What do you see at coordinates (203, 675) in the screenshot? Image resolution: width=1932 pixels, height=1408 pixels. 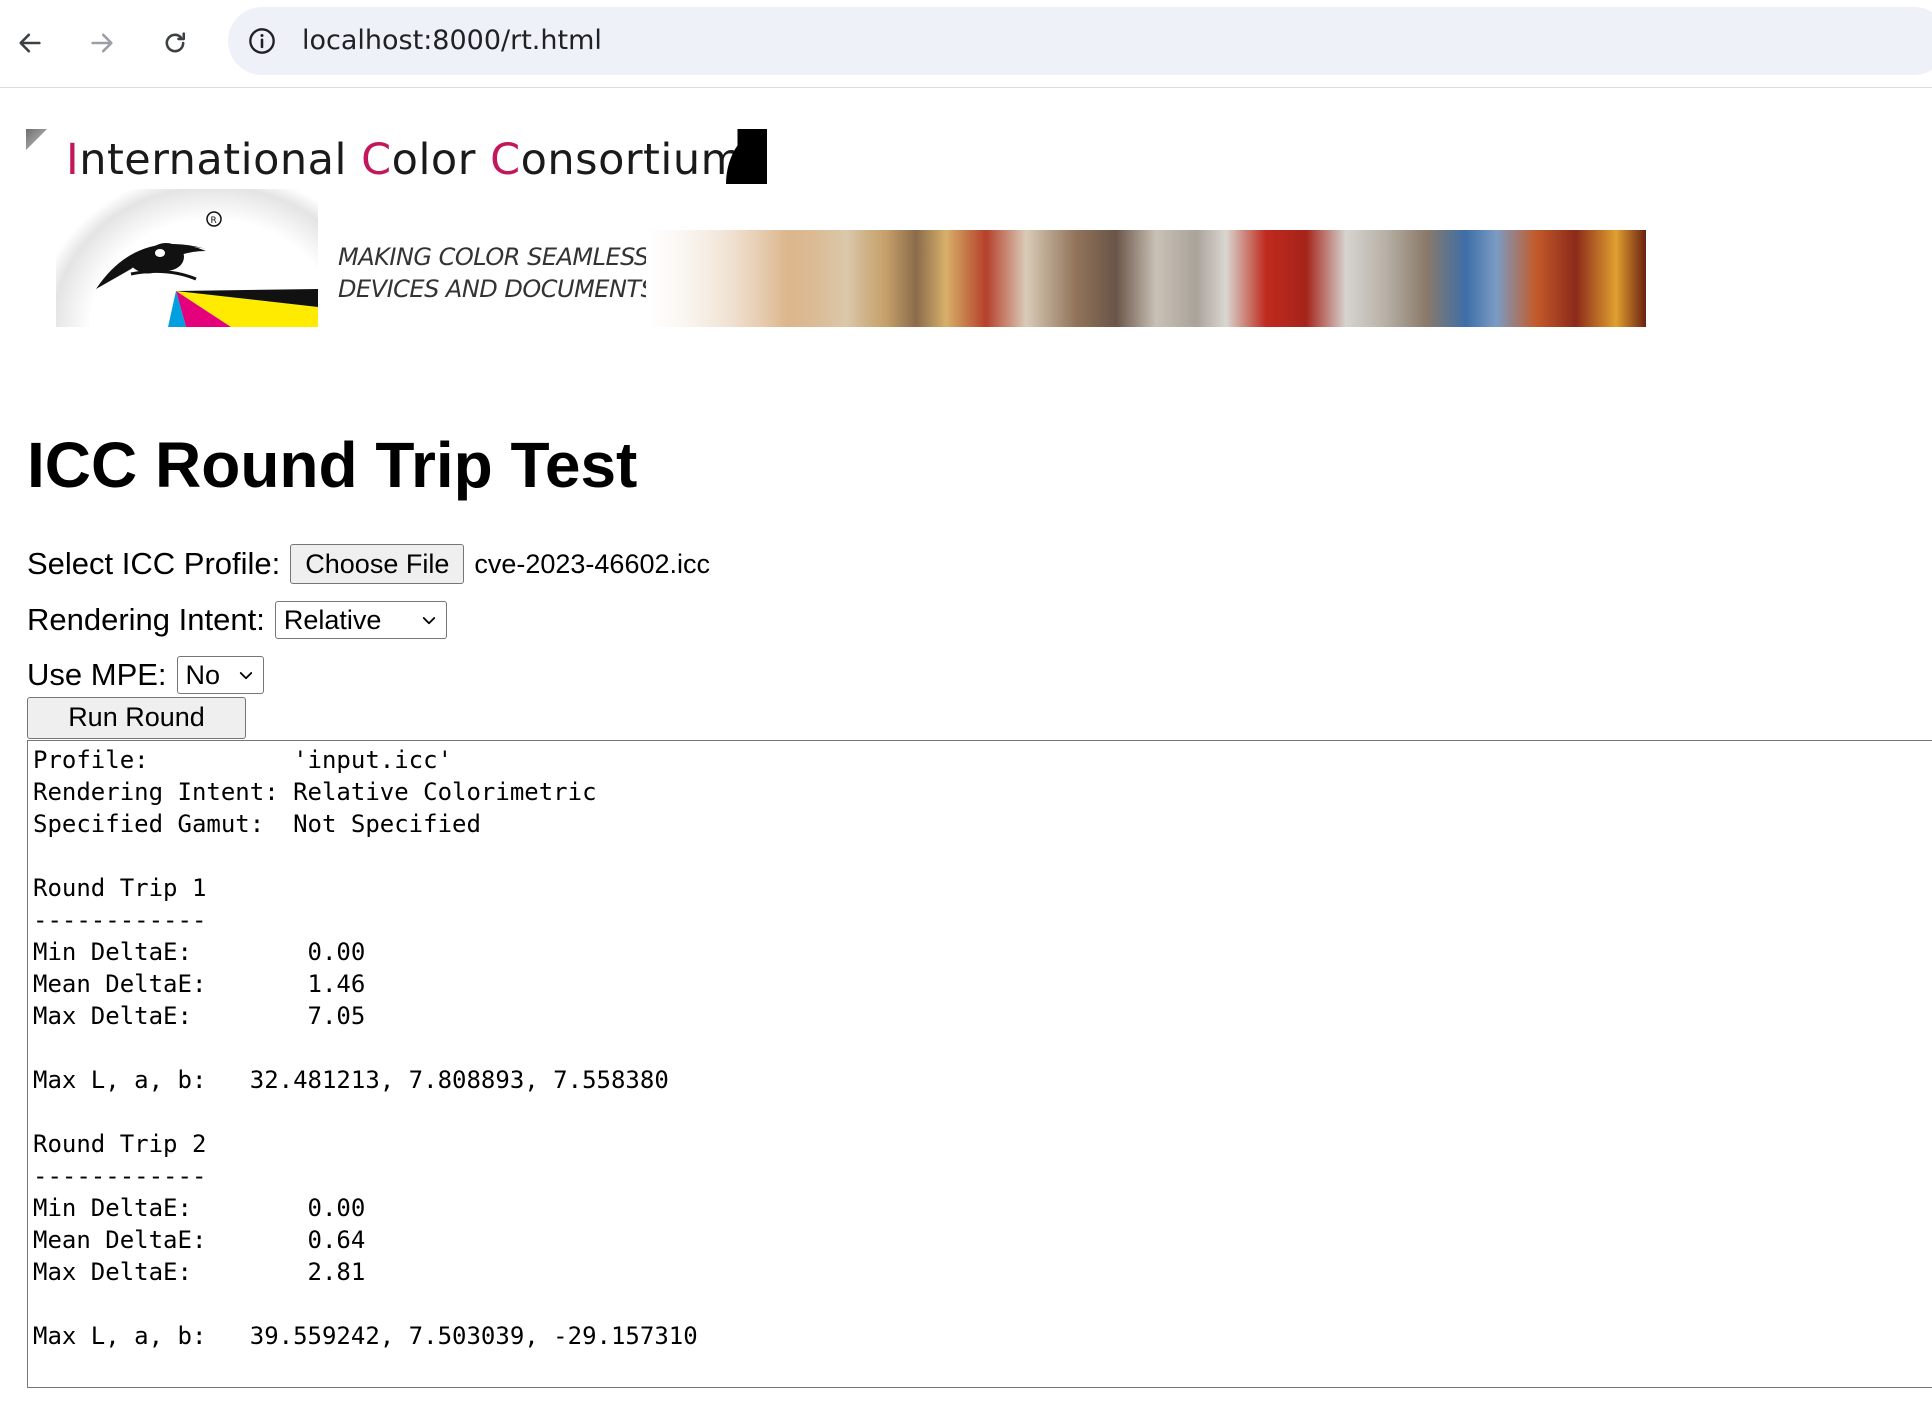 I see `use-mpe-value: No` at bounding box center [203, 675].